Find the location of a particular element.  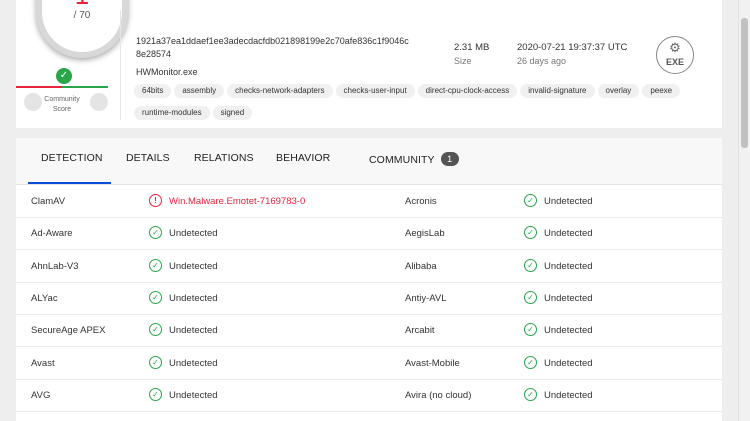

active-tab-indicator is located at coordinates (69, 183).